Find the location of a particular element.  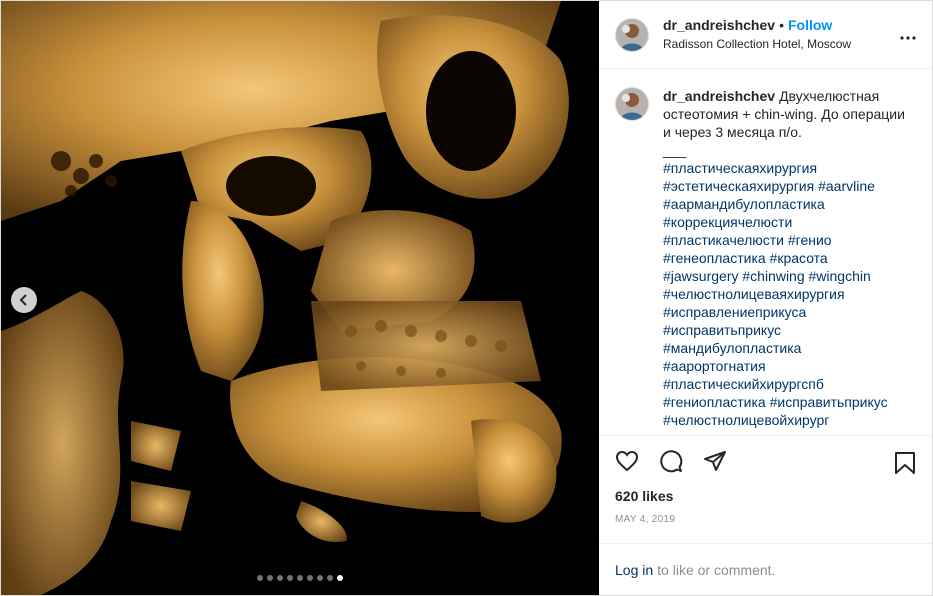

login-link: Log in is located at coordinates (634, 570).